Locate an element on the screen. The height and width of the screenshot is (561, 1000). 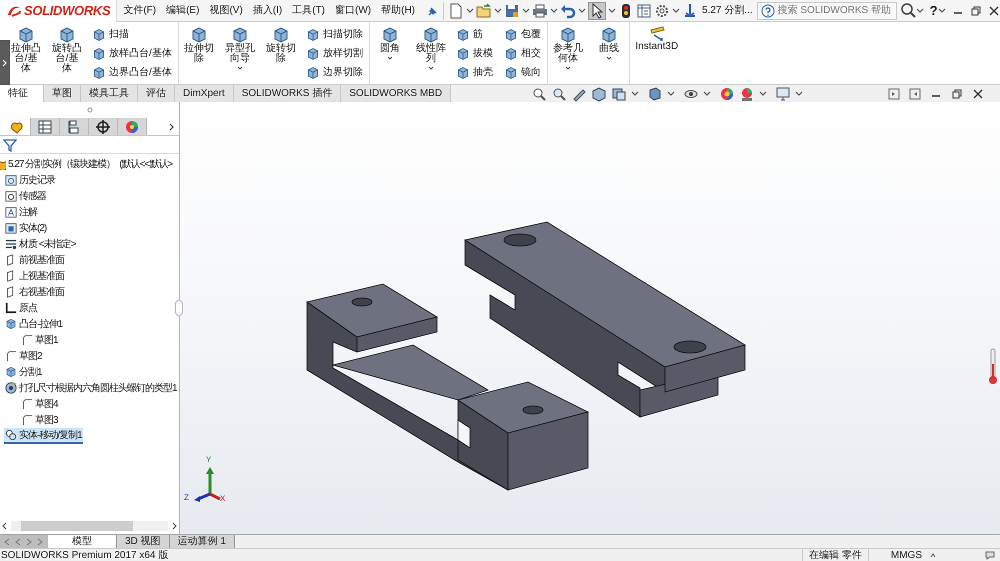
thermometer-icon is located at coordinates (993, 366).